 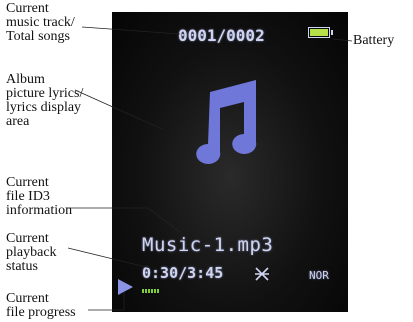 I want to click on battery-tip, so click(x=332, y=32).